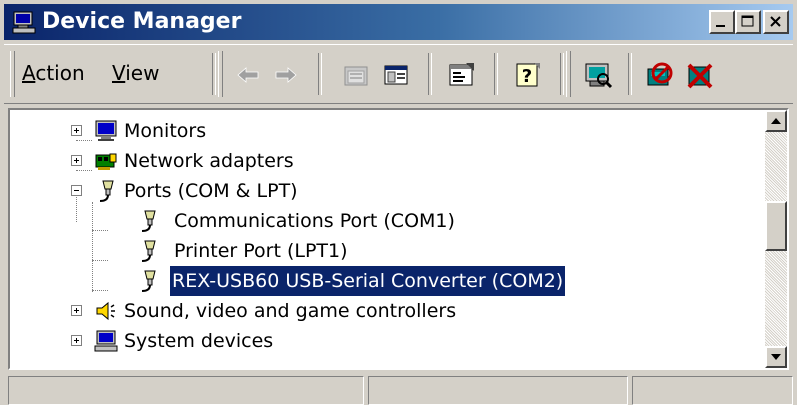 The width and height of the screenshot is (797, 405). I want to click on window-title: Device Manager, so click(142, 21).